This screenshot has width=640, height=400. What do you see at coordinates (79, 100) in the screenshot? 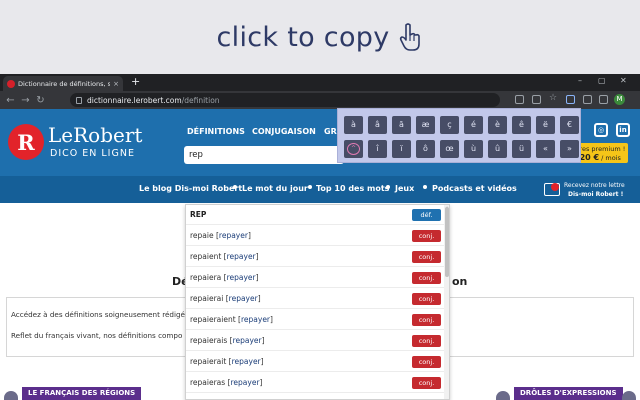
I see `lock-icon` at bounding box center [79, 100].